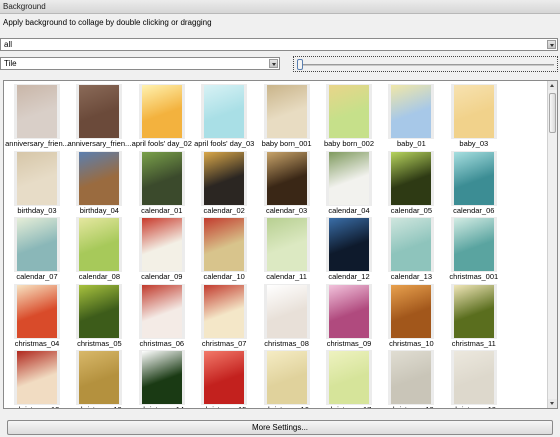  What do you see at coordinates (552, 244) in the screenshot?
I see `gallery-scrollbar` at bounding box center [552, 244].